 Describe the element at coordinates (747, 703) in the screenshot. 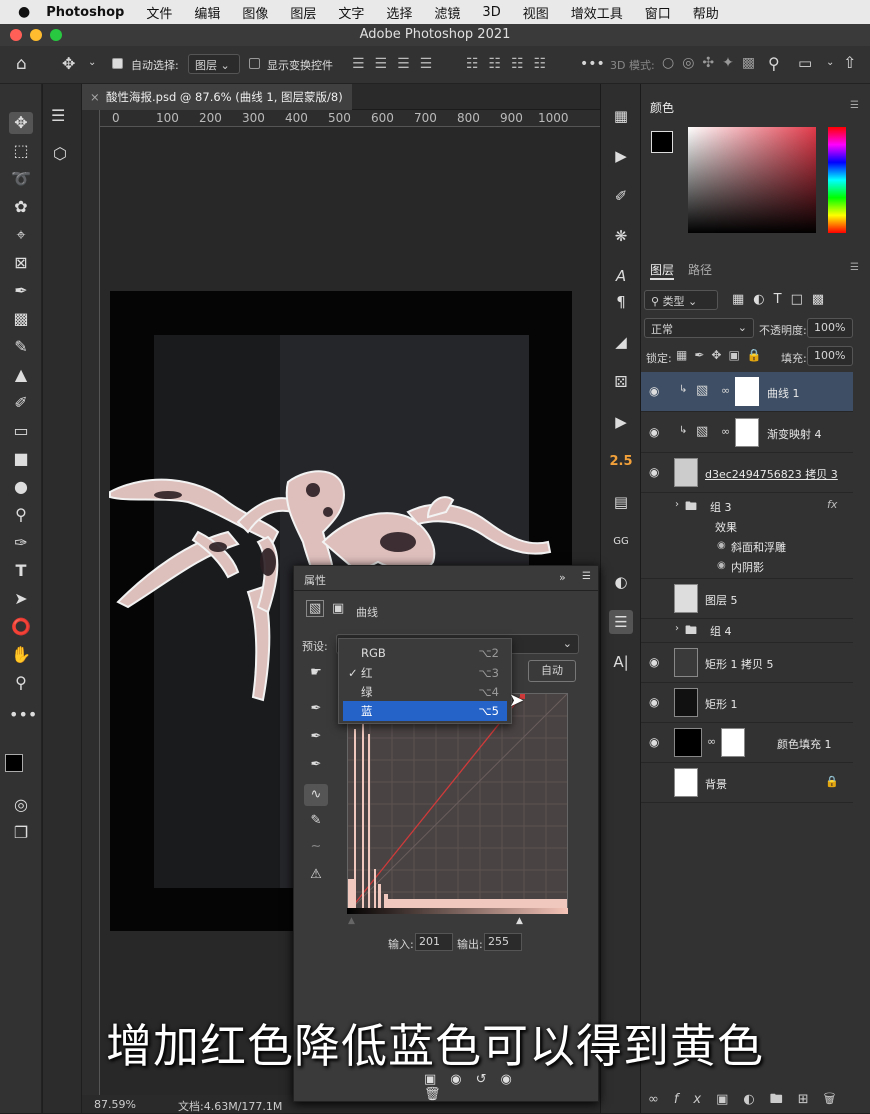

I see `layer-row: ◉ 矩形 1` at that location.